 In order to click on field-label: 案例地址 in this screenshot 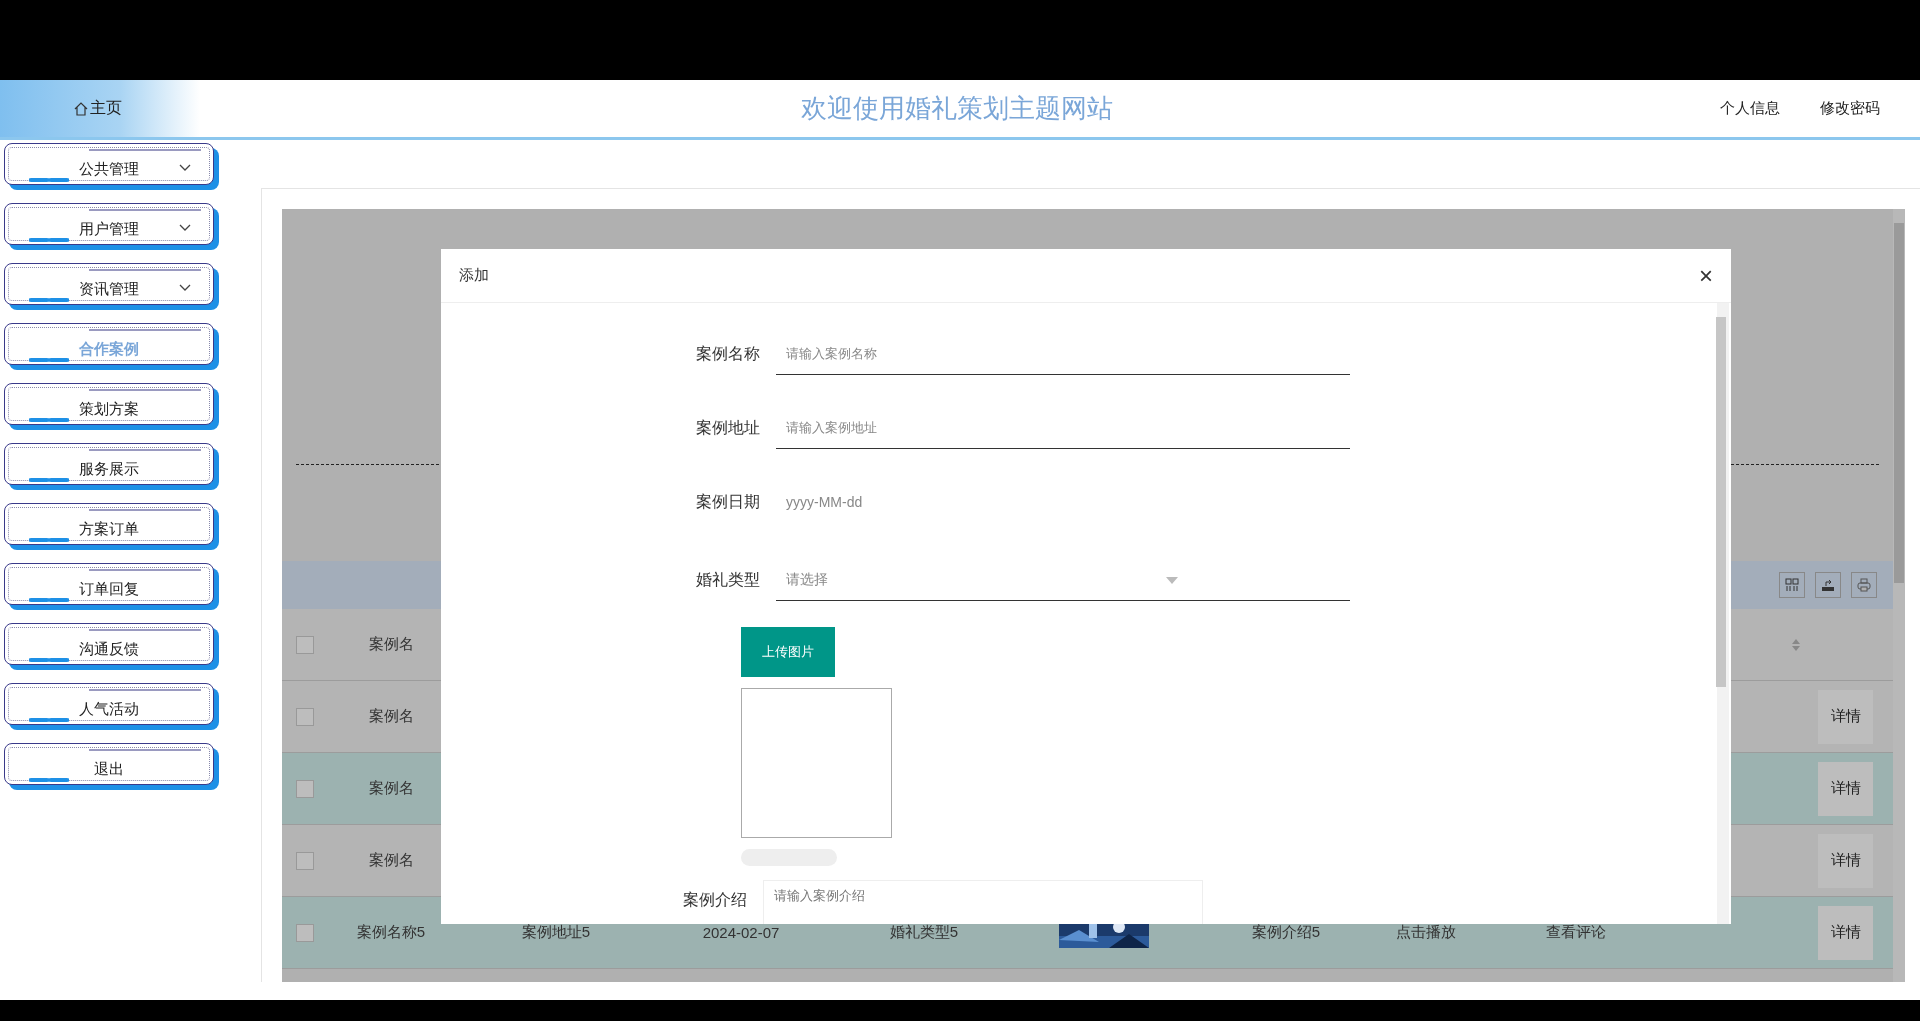, I will do `click(728, 427)`.